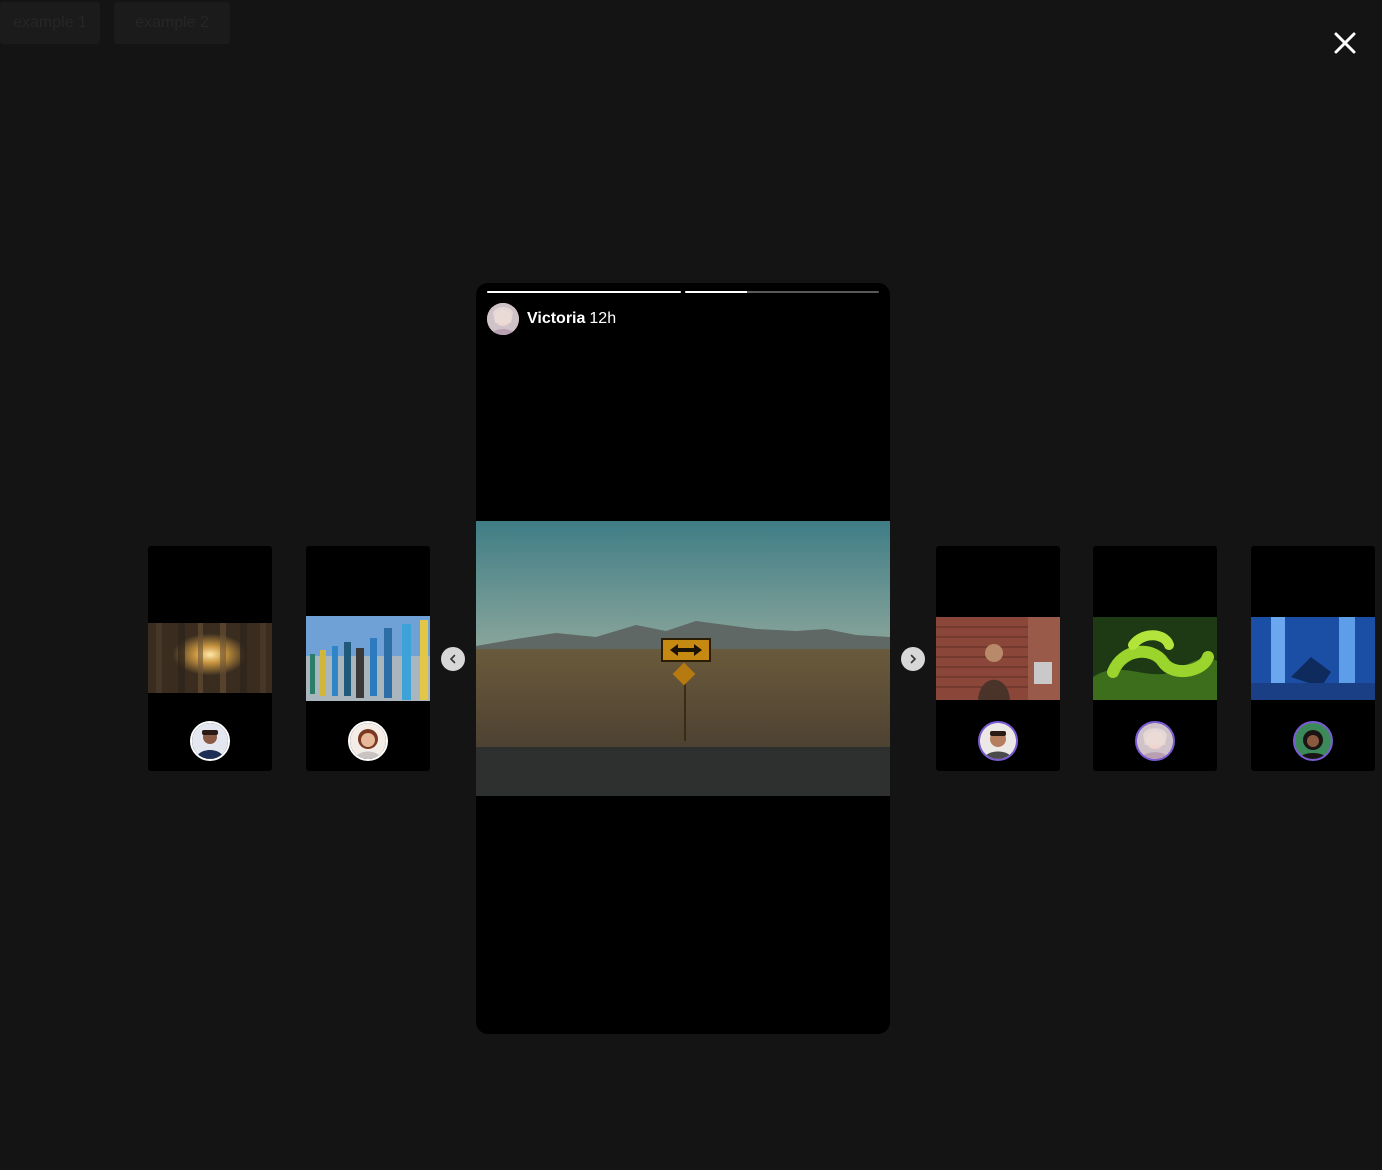 This screenshot has width=1382, height=1170. Describe the element at coordinates (683, 292) in the screenshot. I see `story-progress` at that location.